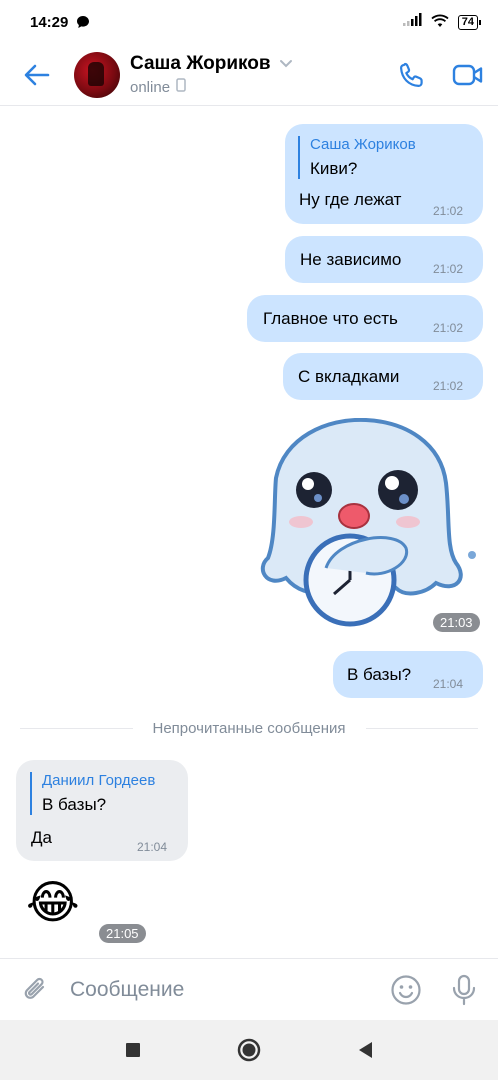  I want to click on status-time: 14:29, so click(49, 22).